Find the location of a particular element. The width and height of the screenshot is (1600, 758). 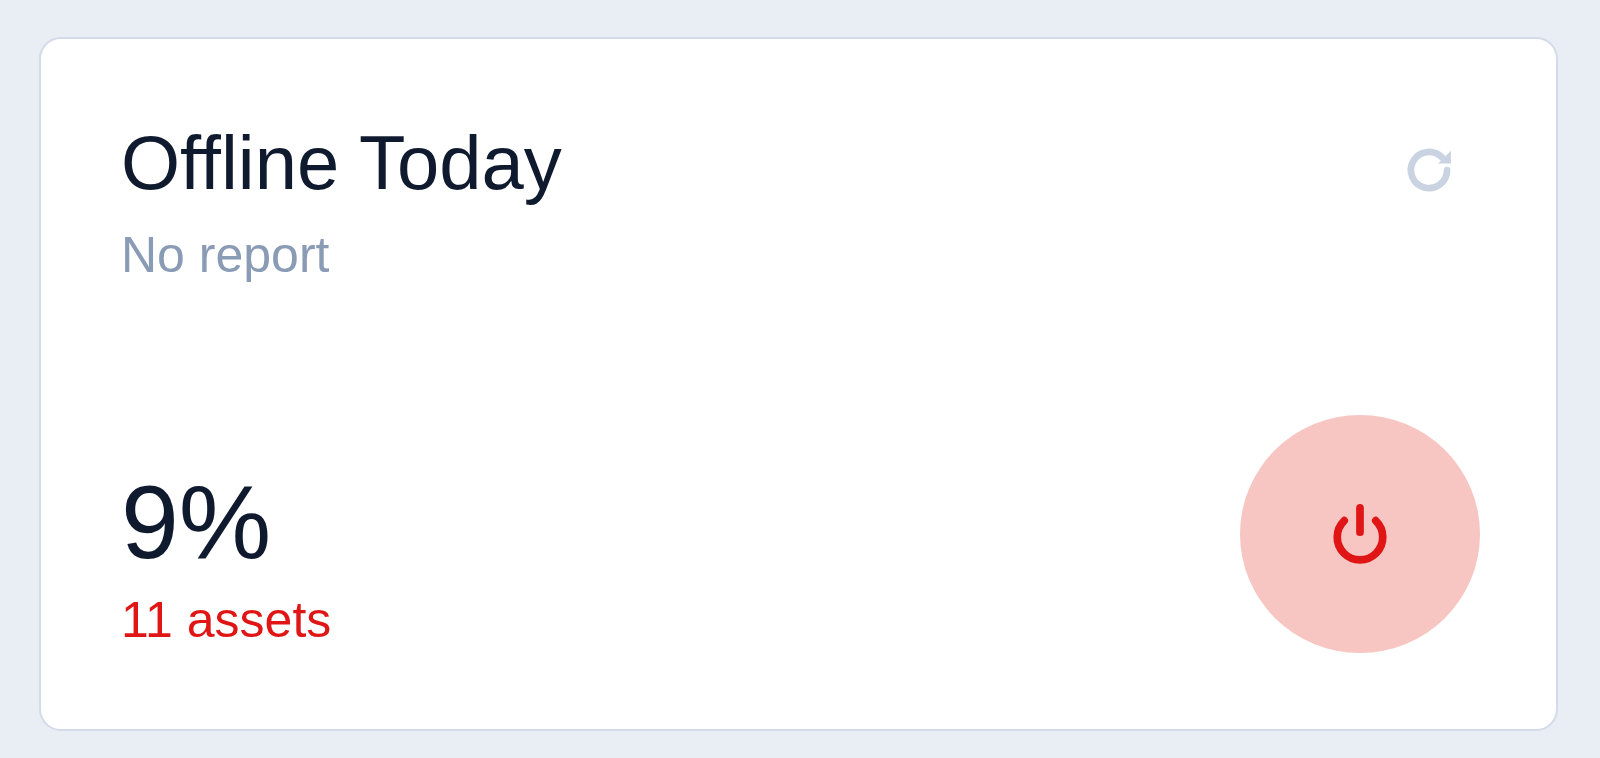

stat-value: 9% is located at coordinates (197, 521).